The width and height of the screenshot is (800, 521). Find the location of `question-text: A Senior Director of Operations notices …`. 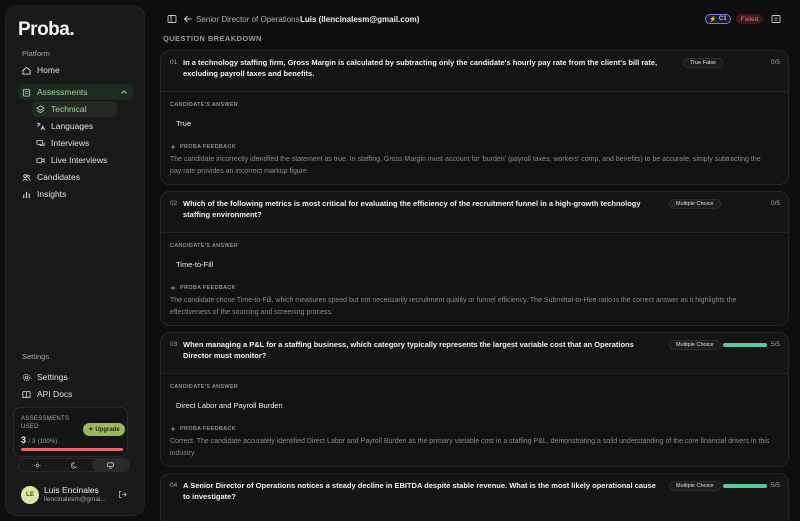

question-text: A Senior Director of Operations notices … is located at coordinates (419, 491).